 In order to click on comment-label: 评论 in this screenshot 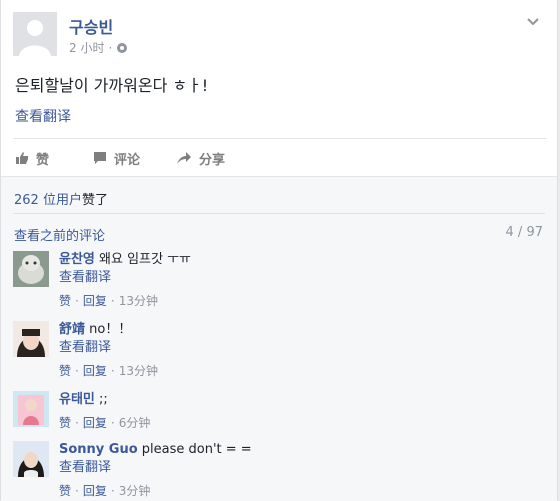, I will do `click(127, 160)`.